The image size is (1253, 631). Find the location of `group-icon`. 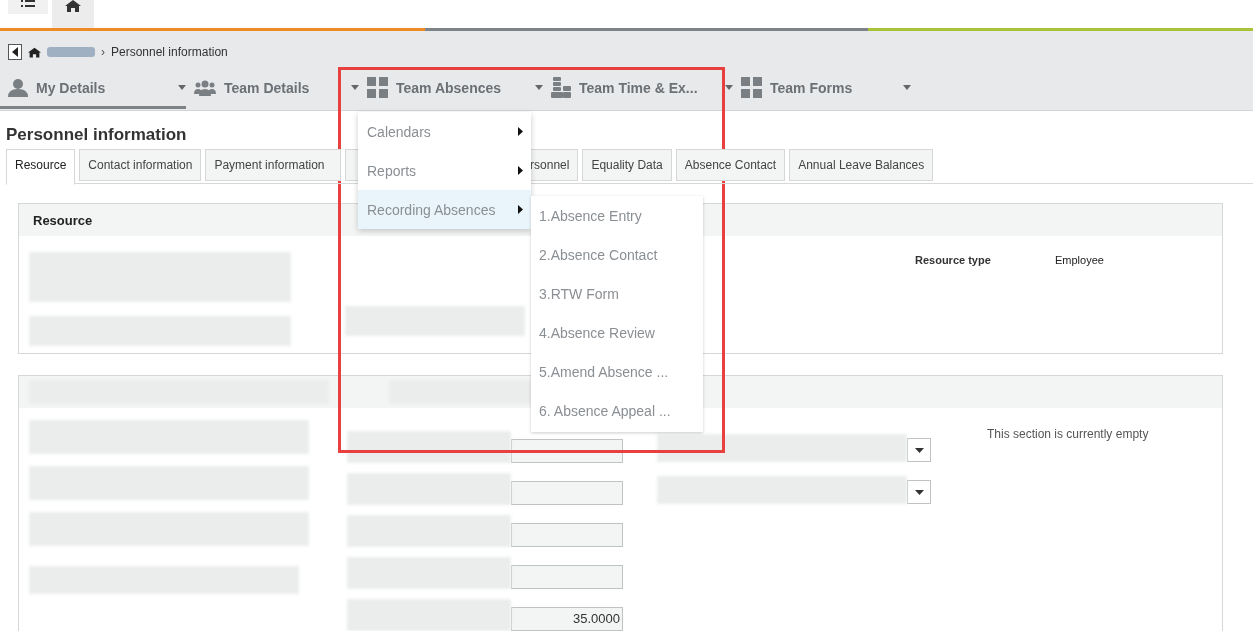

group-icon is located at coordinates (205, 87).